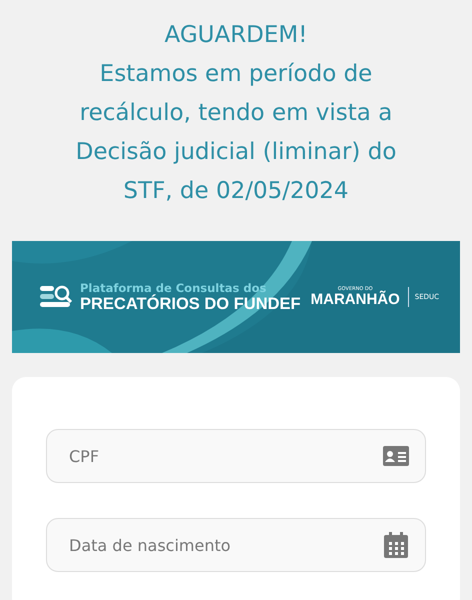 Image resolution: width=472 pixels, height=600 pixels. I want to click on calendar-icon, so click(396, 545).